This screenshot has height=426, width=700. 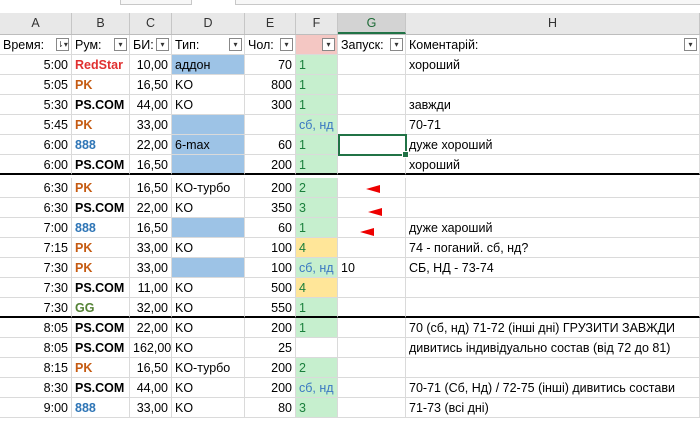 I want to click on cell-type: аддон, so click(x=208, y=65).